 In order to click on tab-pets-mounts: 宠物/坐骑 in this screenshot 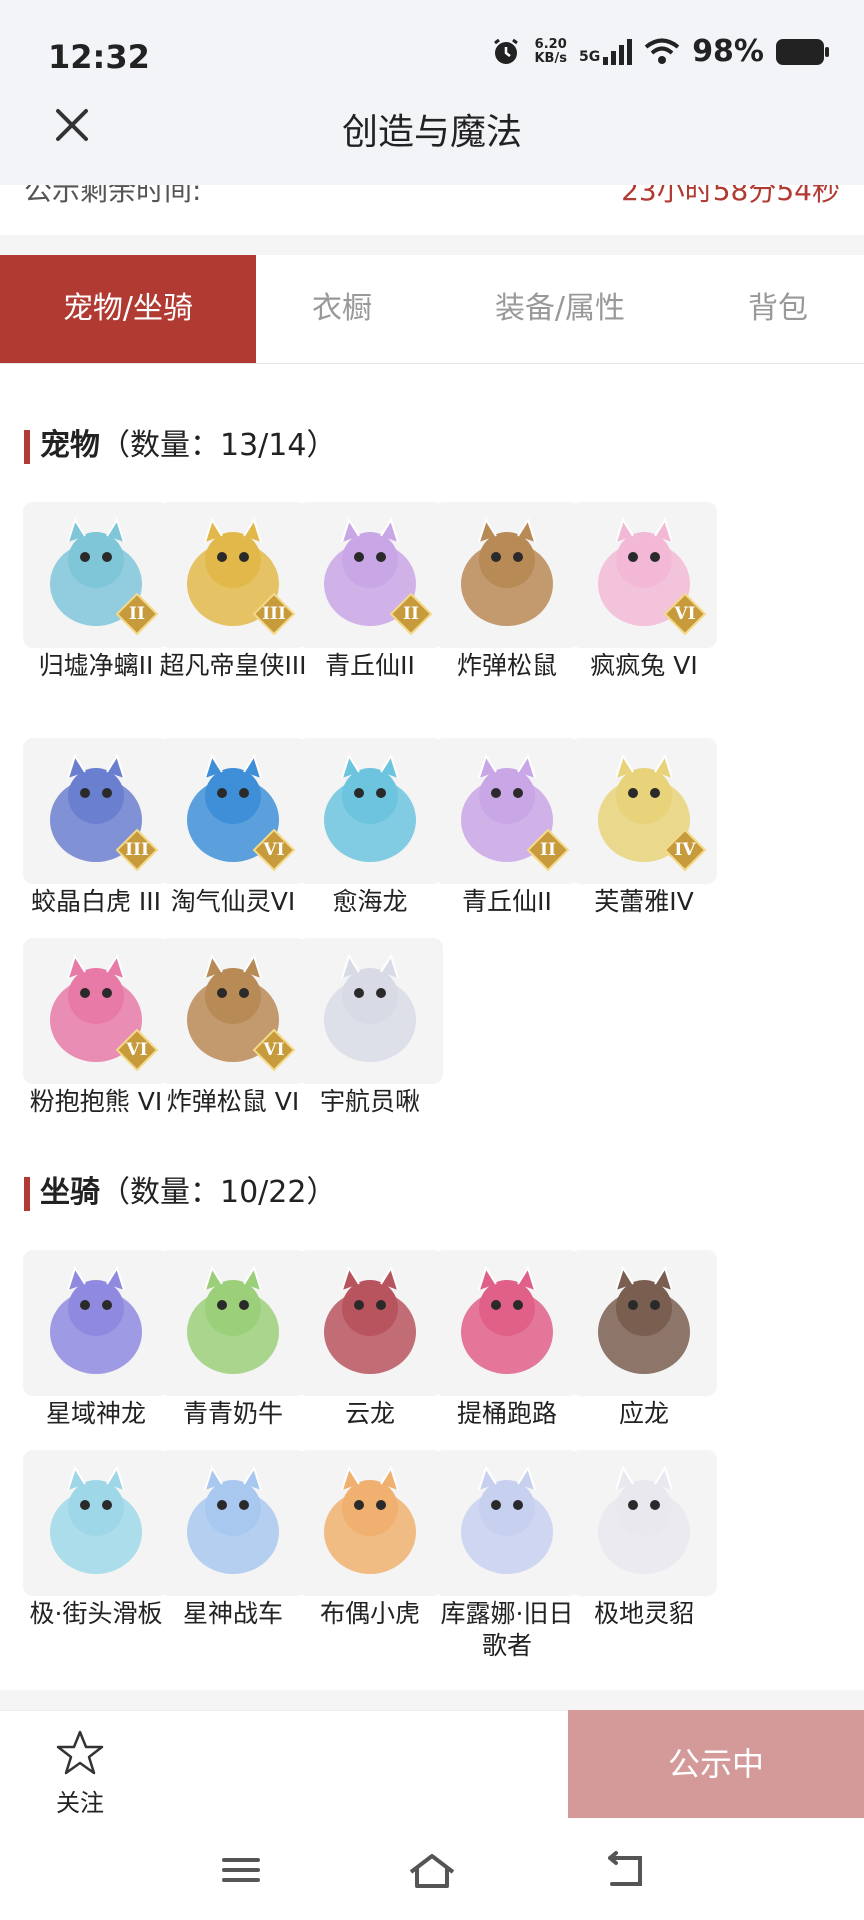, I will do `click(128, 309)`.